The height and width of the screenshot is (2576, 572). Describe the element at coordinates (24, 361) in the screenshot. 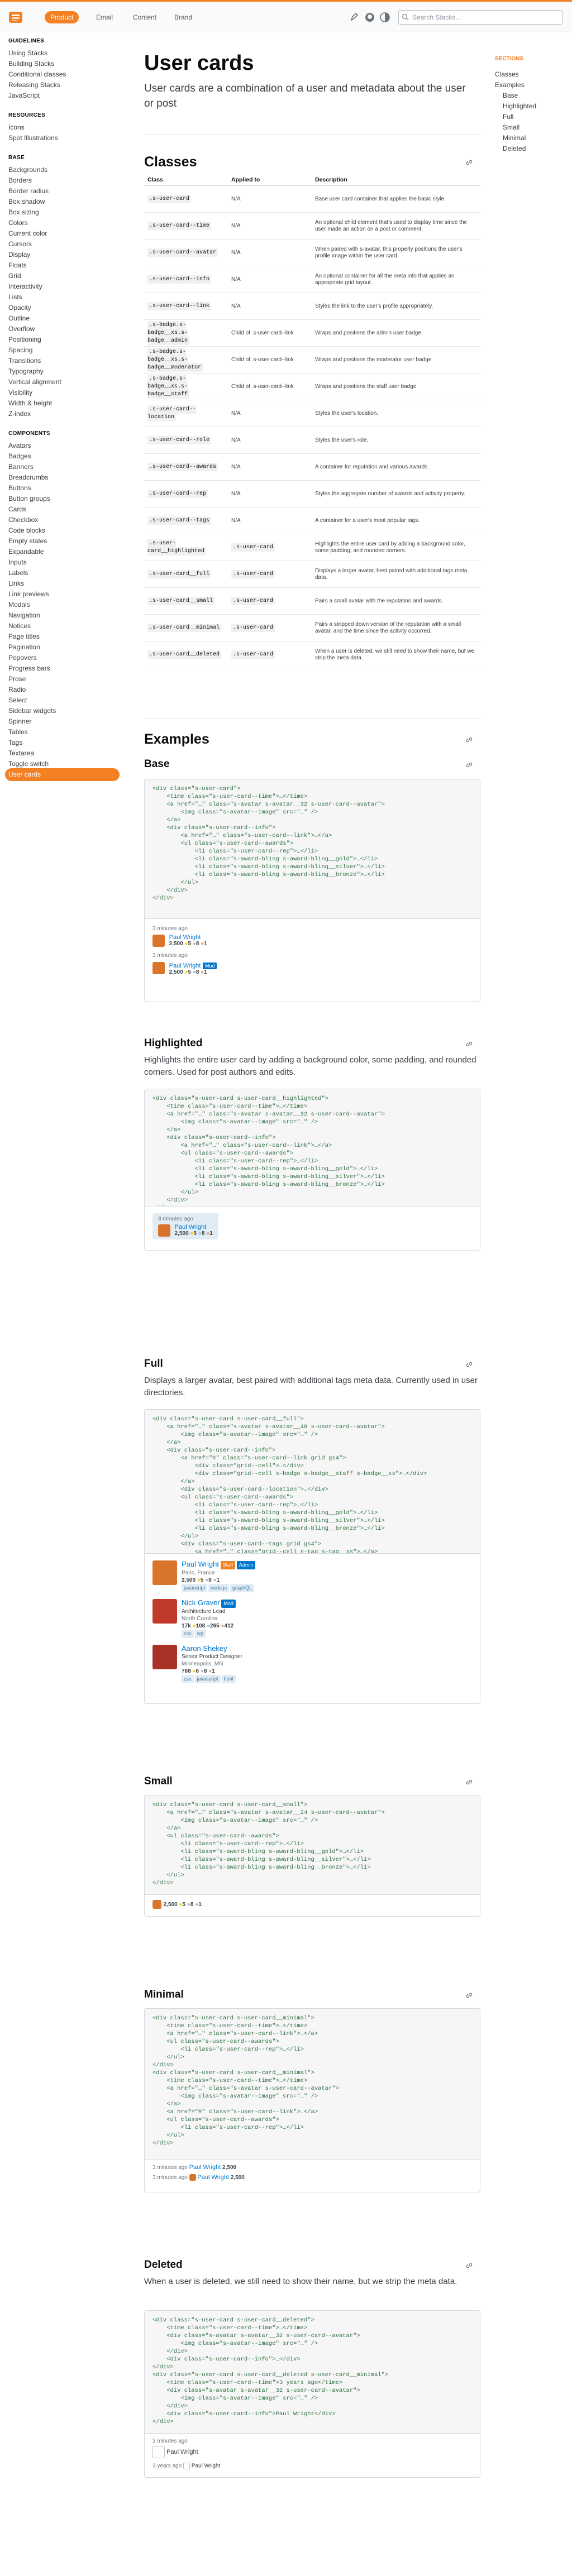

I see `sidebar-item-transitions: Transitions` at that location.